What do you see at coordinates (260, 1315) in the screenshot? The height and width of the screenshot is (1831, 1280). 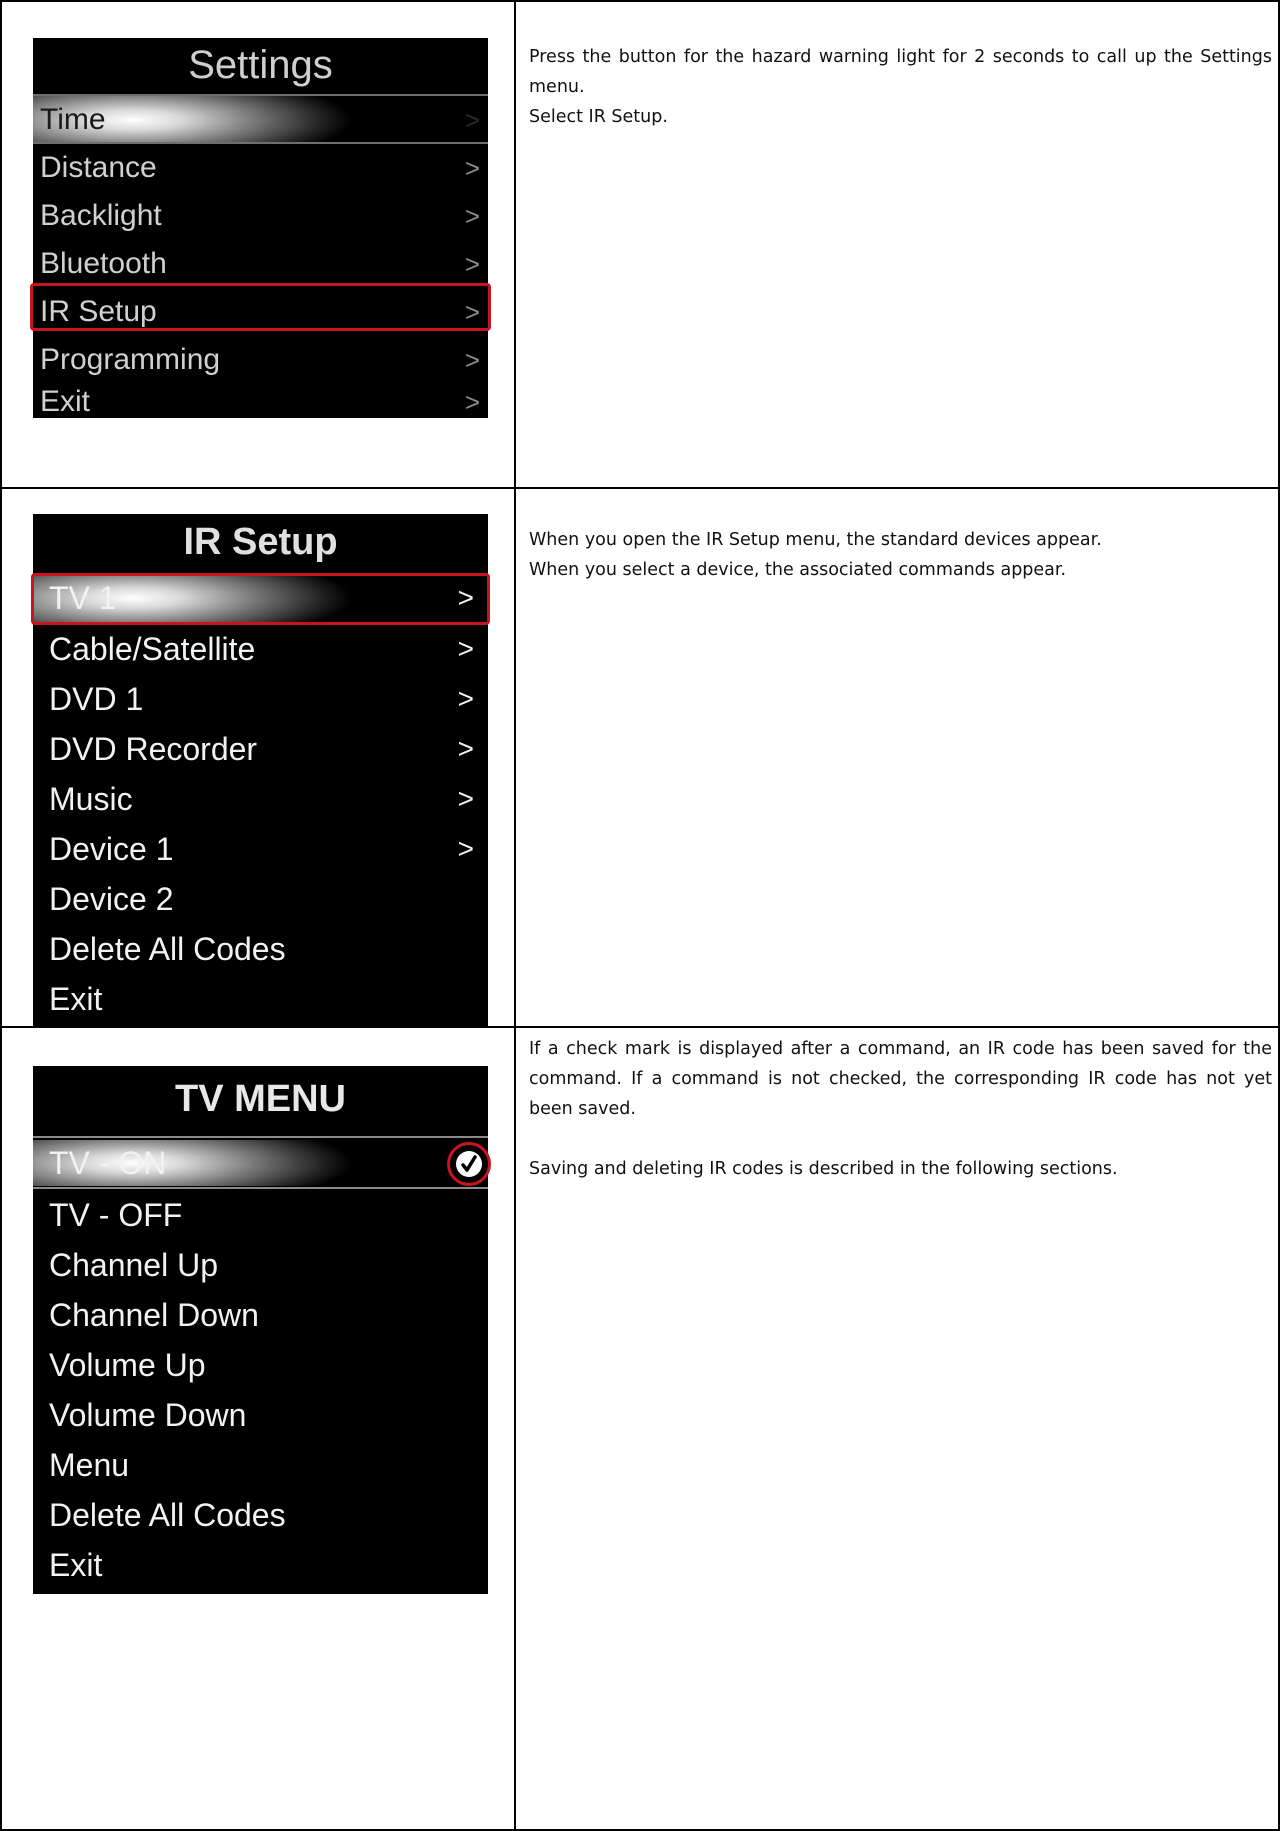 I see `tv-item-channel-down: Channel Down` at bounding box center [260, 1315].